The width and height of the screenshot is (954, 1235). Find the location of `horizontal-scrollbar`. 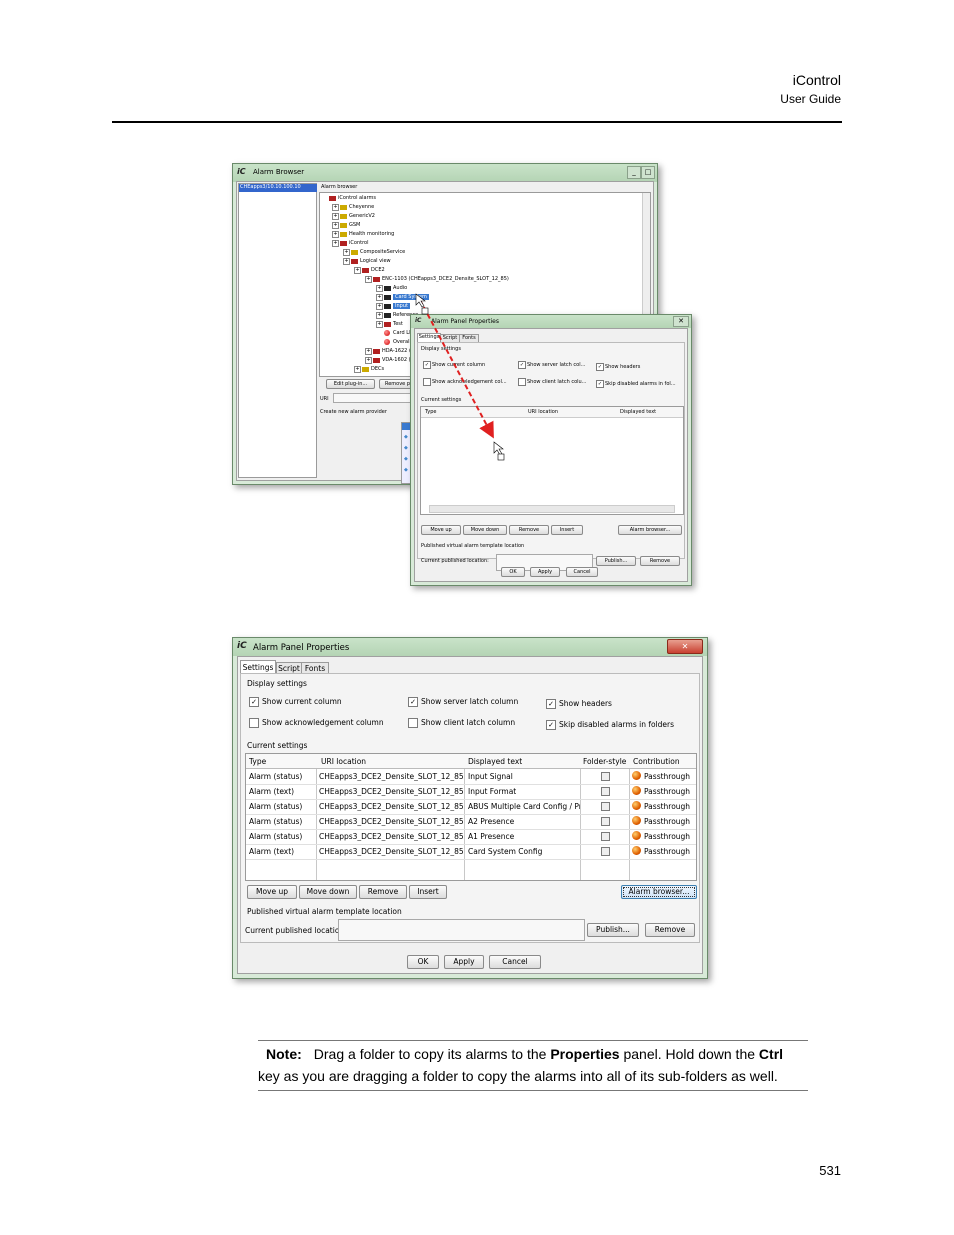

horizontal-scrollbar is located at coordinates (552, 509).